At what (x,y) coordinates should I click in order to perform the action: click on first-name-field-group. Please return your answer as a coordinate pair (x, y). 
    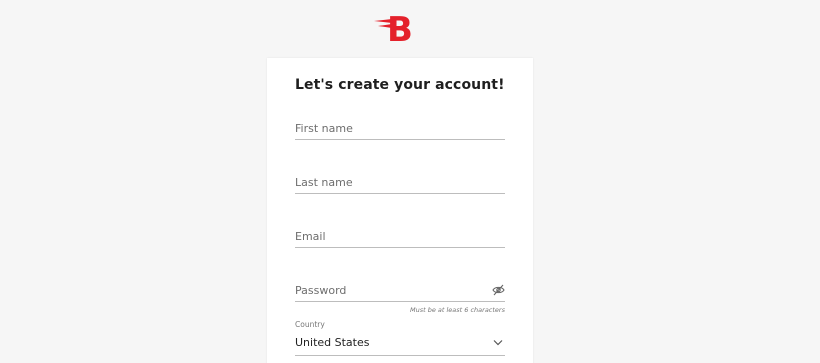
    Looking at the image, I should click on (400, 129).